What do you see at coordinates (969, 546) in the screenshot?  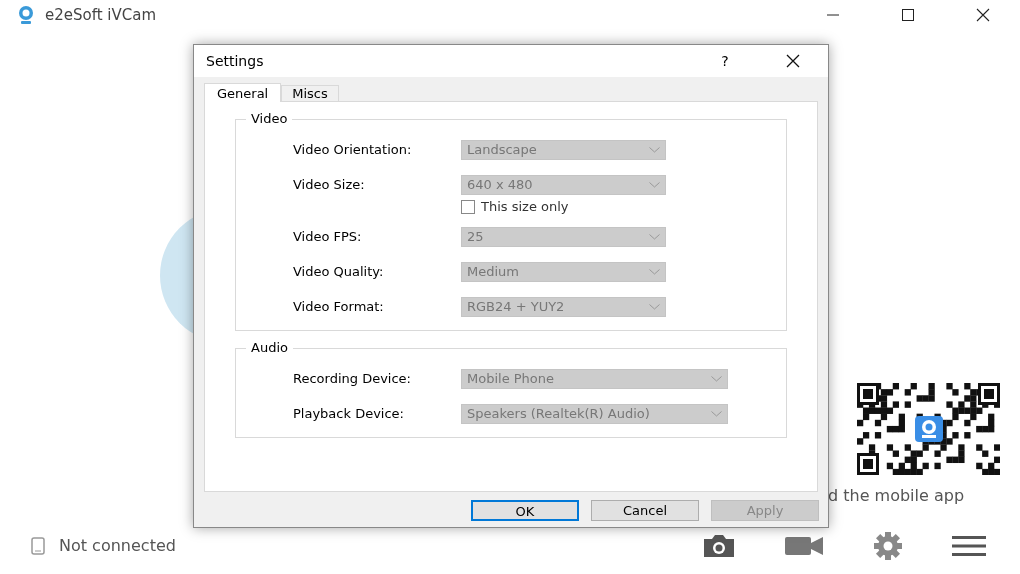 I see `menu-icon` at bounding box center [969, 546].